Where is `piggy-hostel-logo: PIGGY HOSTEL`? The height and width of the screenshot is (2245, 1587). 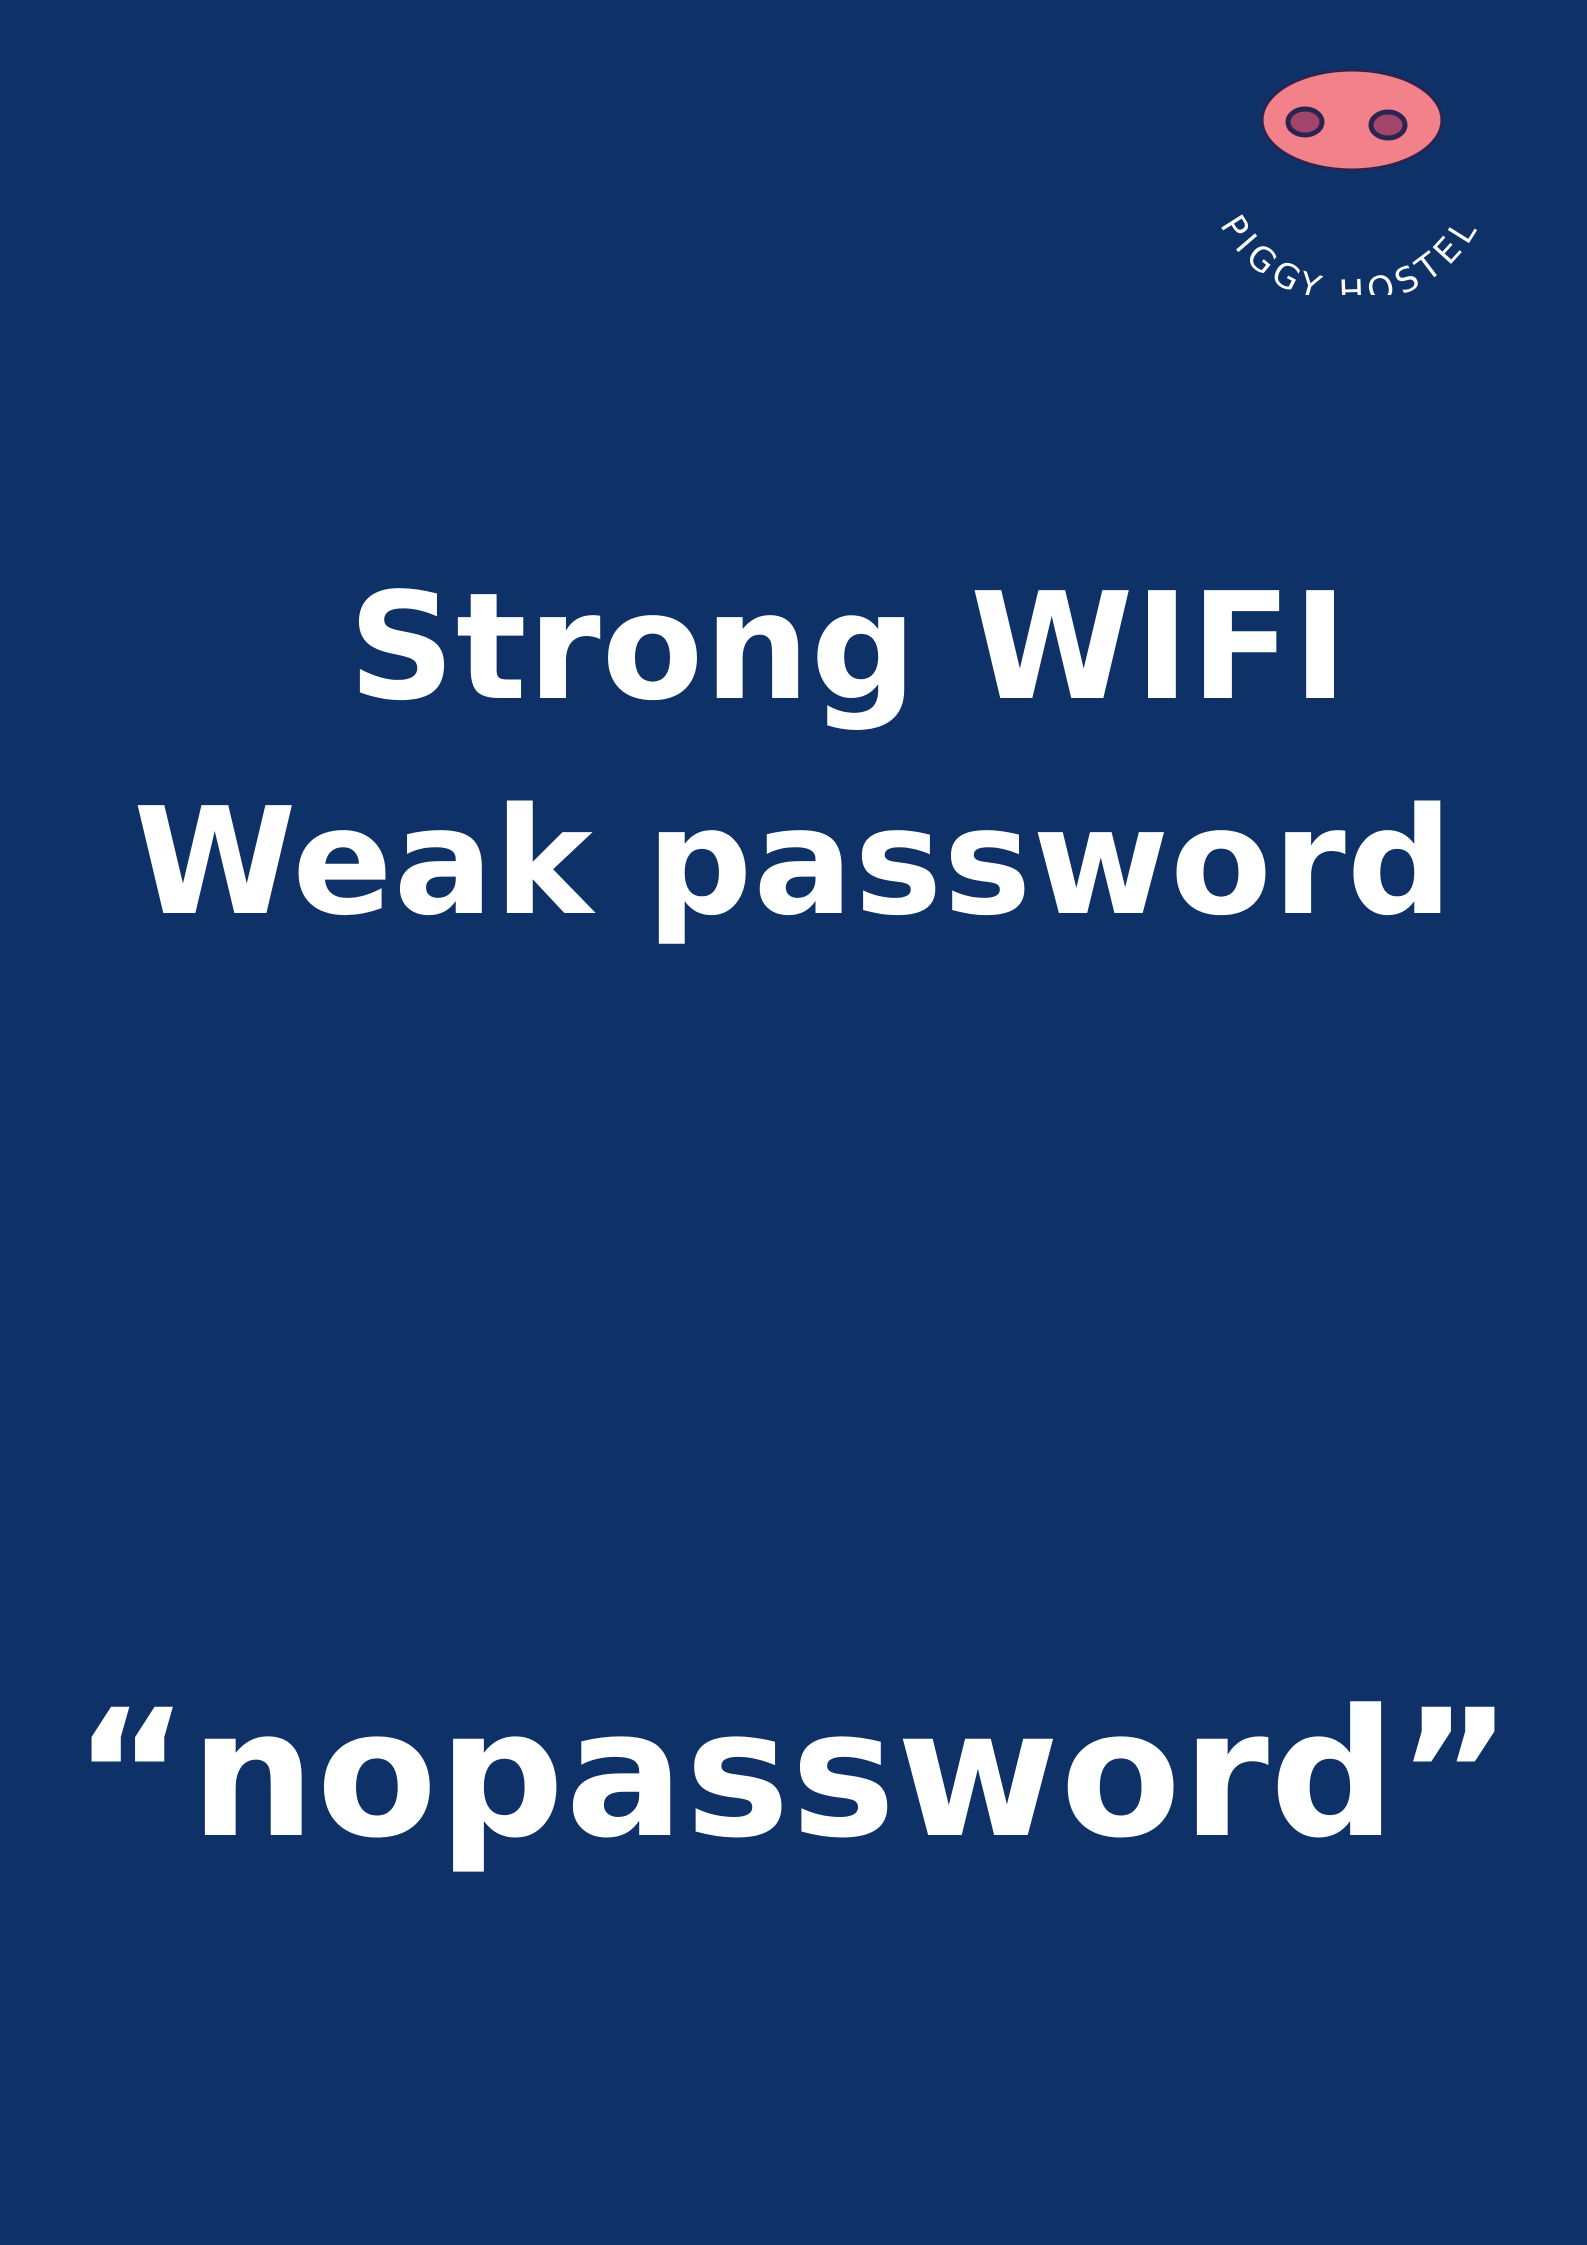
piggy-hostel-logo: PIGGY HOSTEL is located at coordinates (1350, 175).